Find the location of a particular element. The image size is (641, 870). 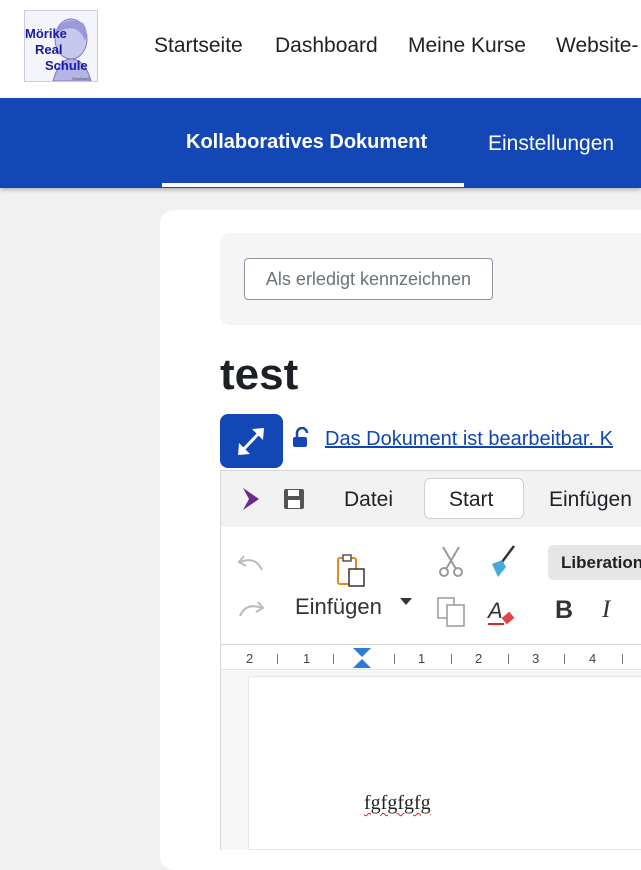

logo-text-line3: Schule is located at coordinates (66, 65).